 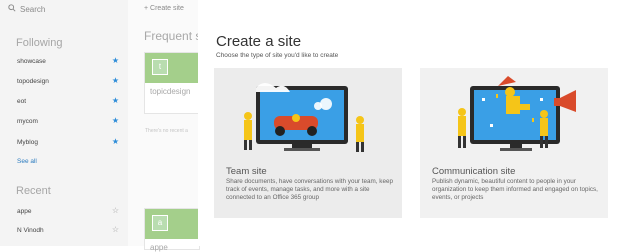 I want to click on tile-avatar: t, so click(x=160, y=67).